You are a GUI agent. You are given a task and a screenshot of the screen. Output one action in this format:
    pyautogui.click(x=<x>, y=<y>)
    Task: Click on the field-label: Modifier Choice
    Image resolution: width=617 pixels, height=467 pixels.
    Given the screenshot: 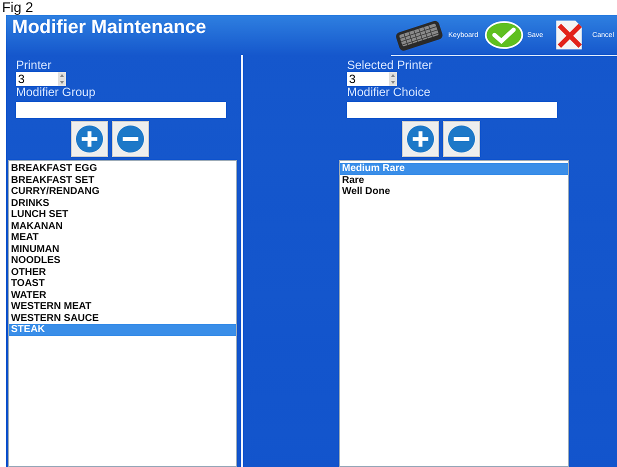 What is the action you would take?
    pyautogui.click(x=389, y=92)
    